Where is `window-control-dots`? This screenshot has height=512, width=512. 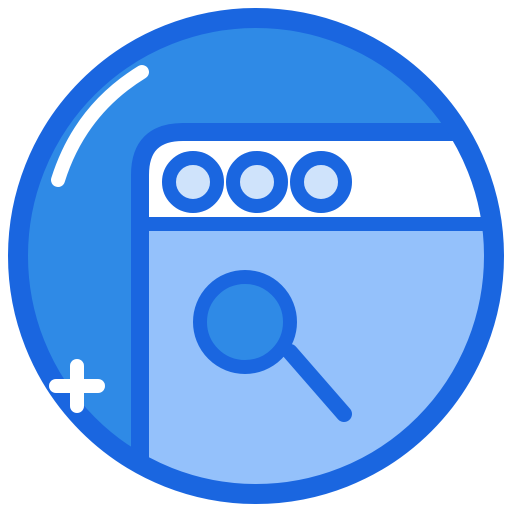 window-control-dots is located at coordinates (257, 182).